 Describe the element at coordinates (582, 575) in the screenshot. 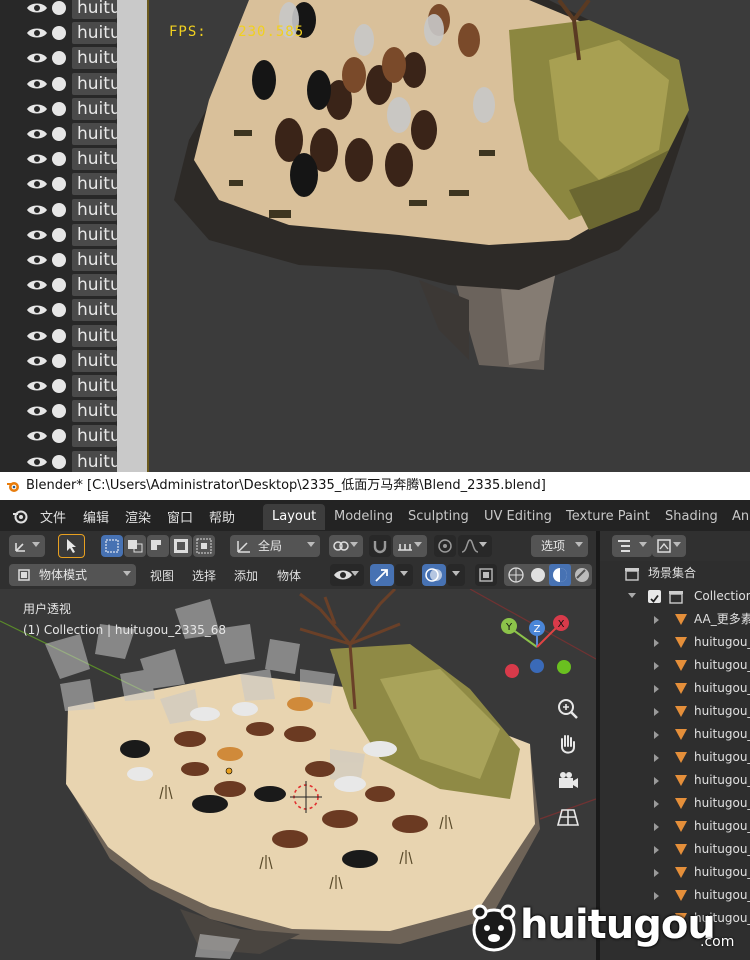

I see `rendered-shading-icon` at that location.